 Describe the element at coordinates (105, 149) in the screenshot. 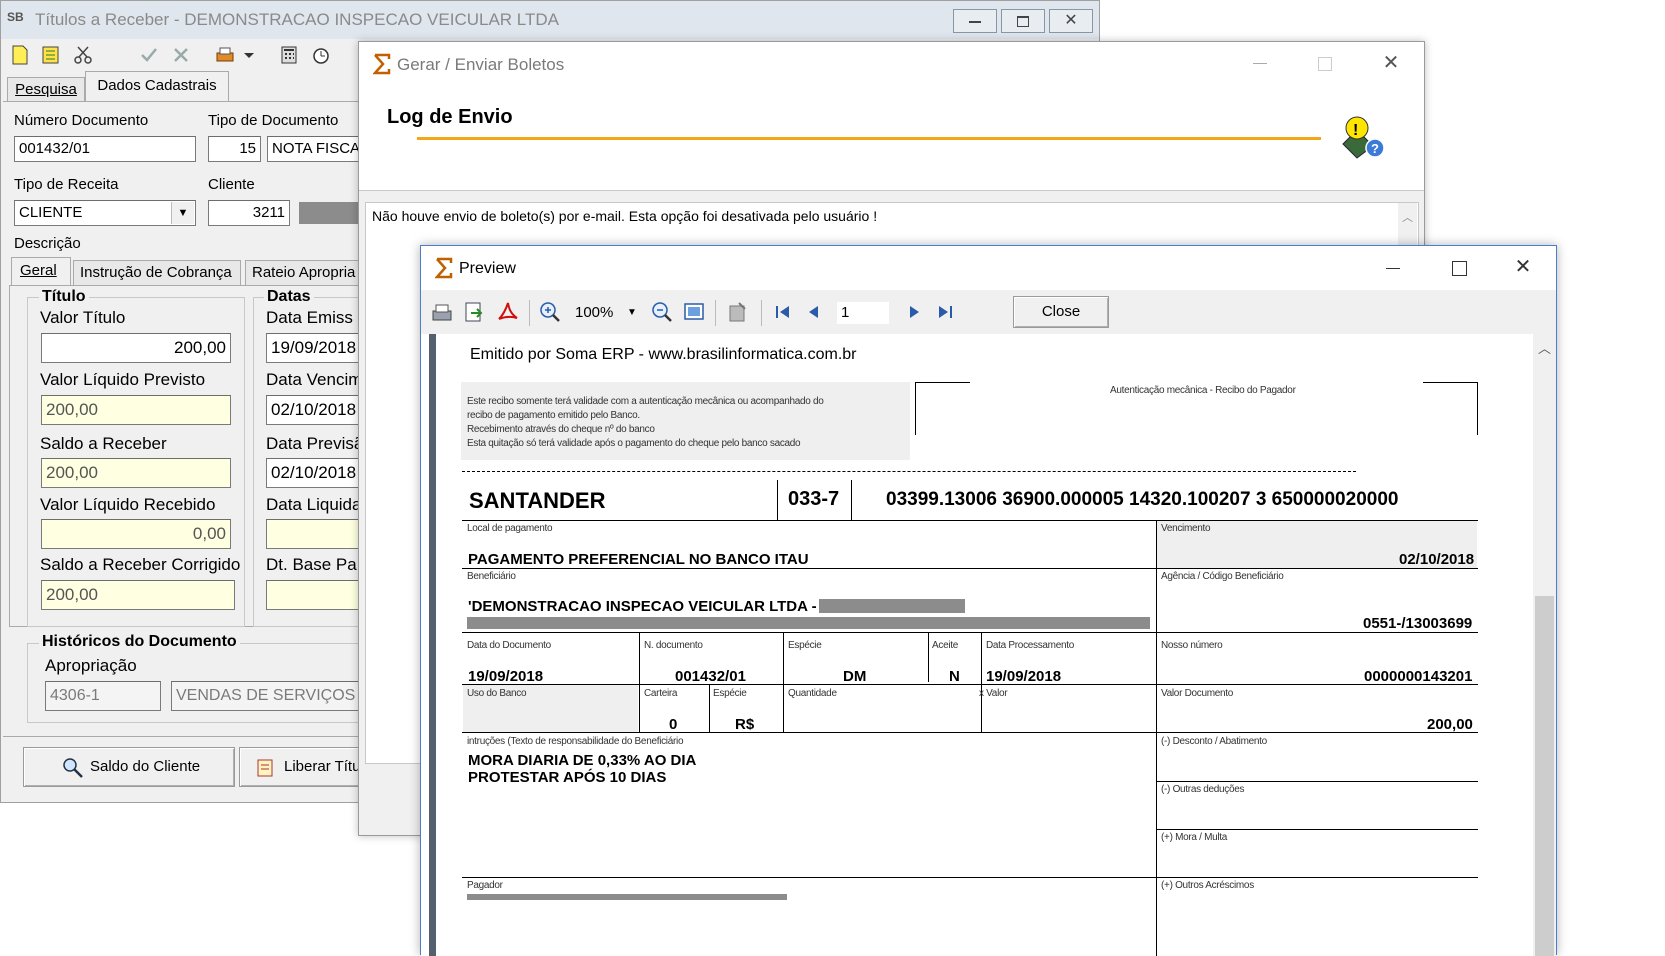

I see `numero-documento-field: 001432/01` at that location.